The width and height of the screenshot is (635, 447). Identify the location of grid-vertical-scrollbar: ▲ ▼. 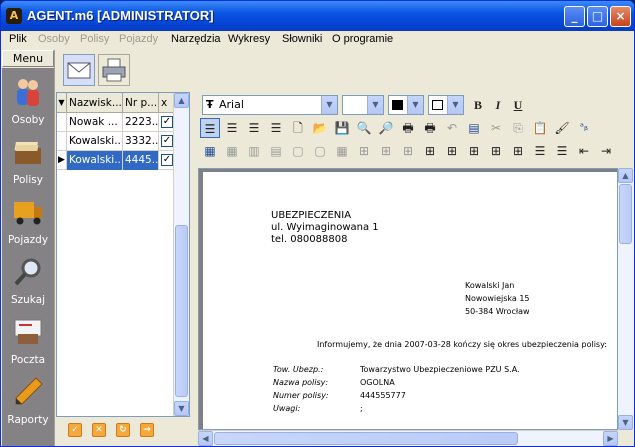
(181, 254).